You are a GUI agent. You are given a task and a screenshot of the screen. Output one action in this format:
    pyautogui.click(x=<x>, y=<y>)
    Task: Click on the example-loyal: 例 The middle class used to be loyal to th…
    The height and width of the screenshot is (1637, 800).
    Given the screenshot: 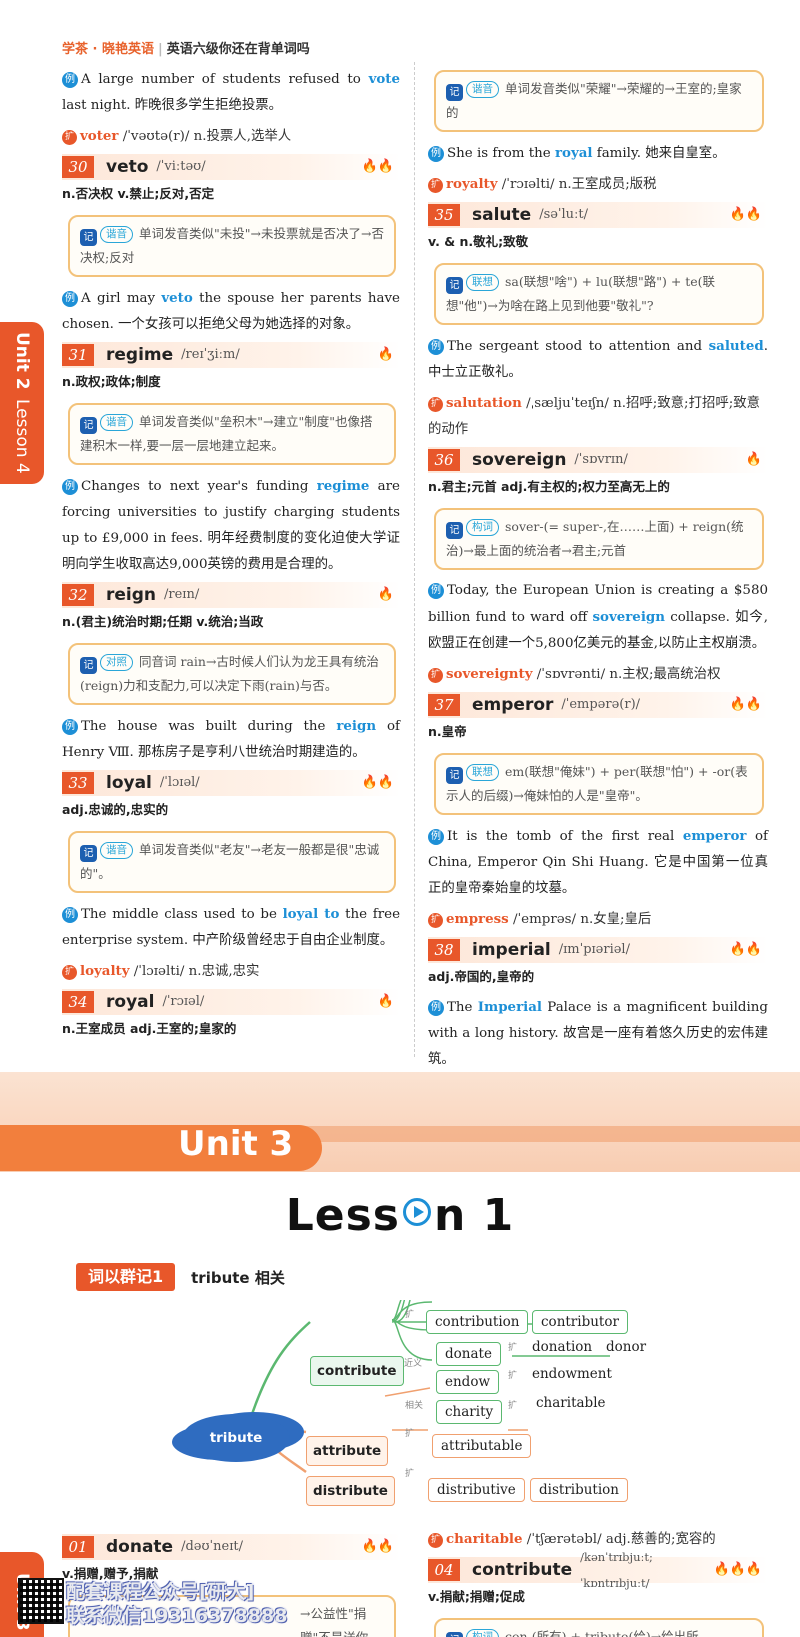 What is the action you would take?
    pyautogui.click(x=231, y=927)
    